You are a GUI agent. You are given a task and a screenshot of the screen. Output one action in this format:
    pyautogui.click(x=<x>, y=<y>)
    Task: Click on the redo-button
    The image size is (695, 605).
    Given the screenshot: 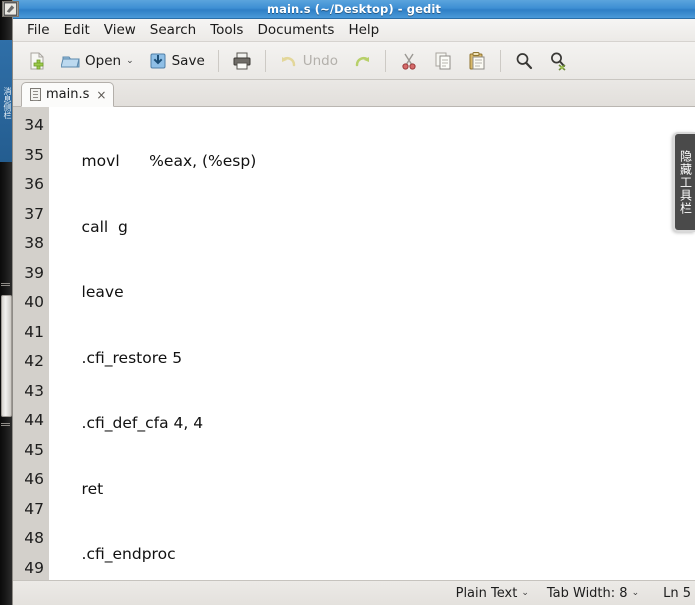 What is the action you would take?
    pyautogui.click(x=362, y=61)
    